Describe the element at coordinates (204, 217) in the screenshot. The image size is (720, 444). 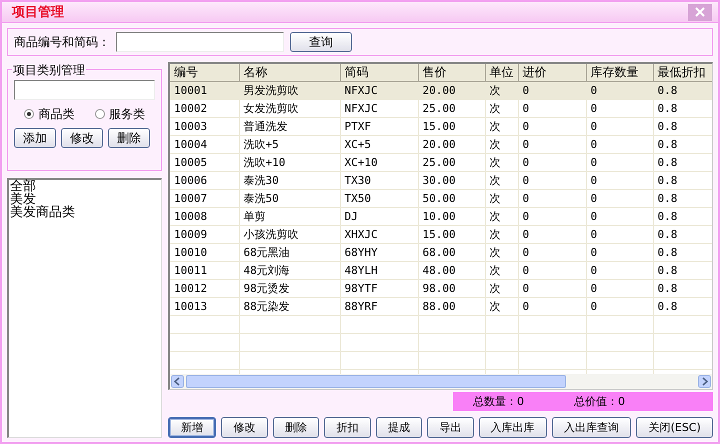
I see `table-cell: 10008` at that location.